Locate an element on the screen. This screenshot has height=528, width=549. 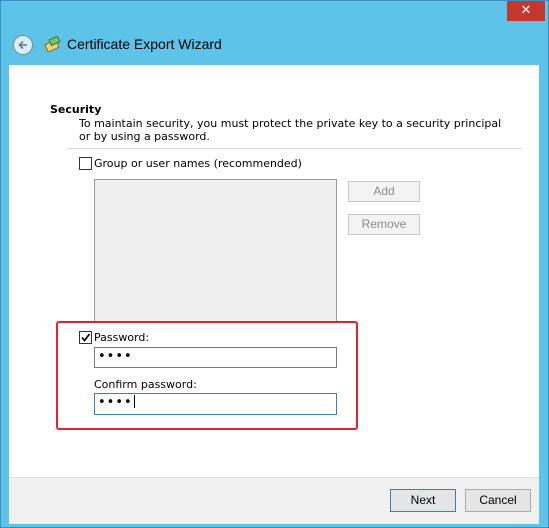
group-checkbox is located at coordinates (85, 163).